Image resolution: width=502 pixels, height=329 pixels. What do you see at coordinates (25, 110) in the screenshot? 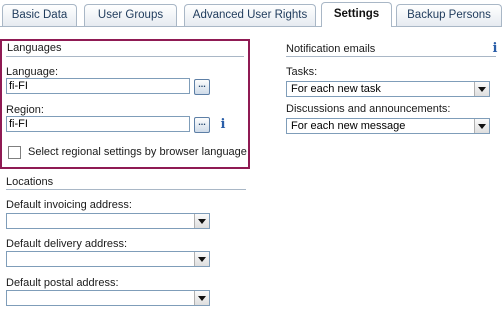
I see `region-label: Region:` at bounding box center [25, 110].